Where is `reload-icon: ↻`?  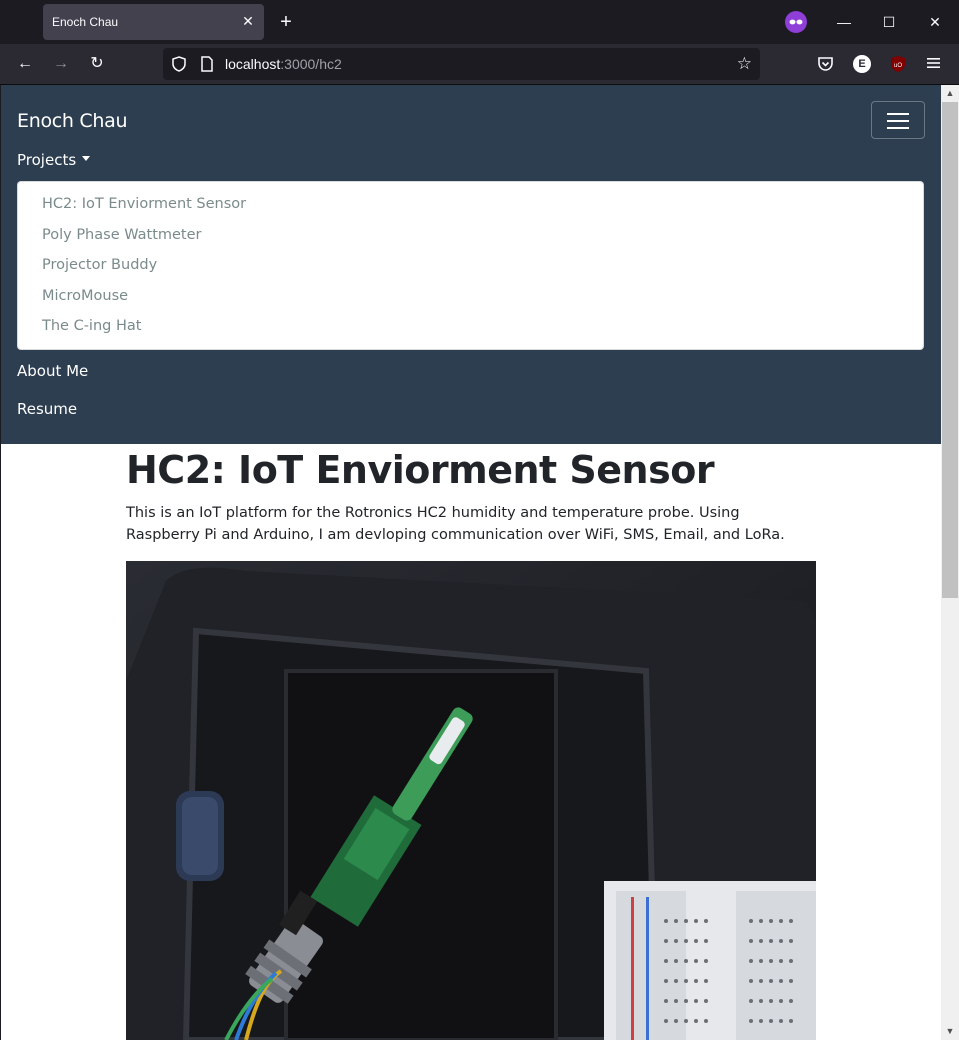 reload-icon: ↻ is located at coordinates (97, 64).